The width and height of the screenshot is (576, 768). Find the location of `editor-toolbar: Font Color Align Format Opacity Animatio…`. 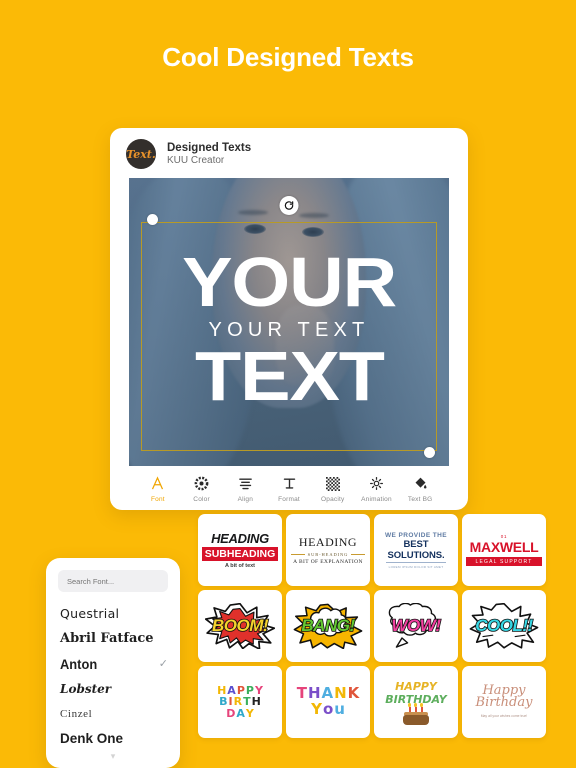

editor-toolbar: Font Color Align Format Opacity Animatio… is located at coordinates (289, 484).